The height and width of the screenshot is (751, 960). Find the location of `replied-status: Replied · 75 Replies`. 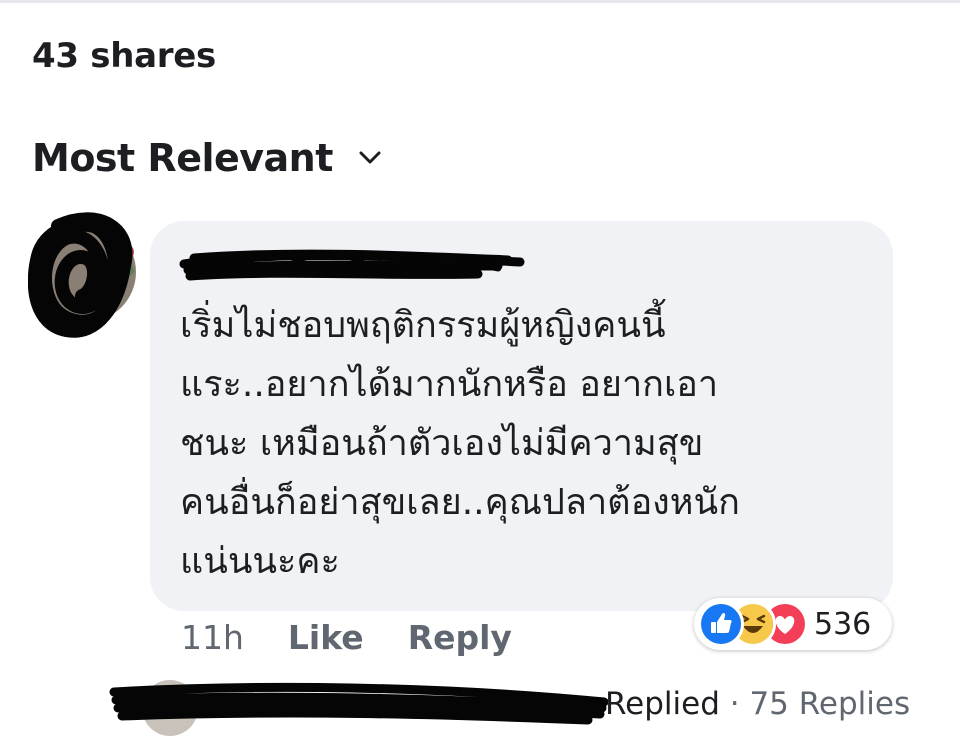

replied-status: Replied · 75 Replies is located at coordinates (757, 704).